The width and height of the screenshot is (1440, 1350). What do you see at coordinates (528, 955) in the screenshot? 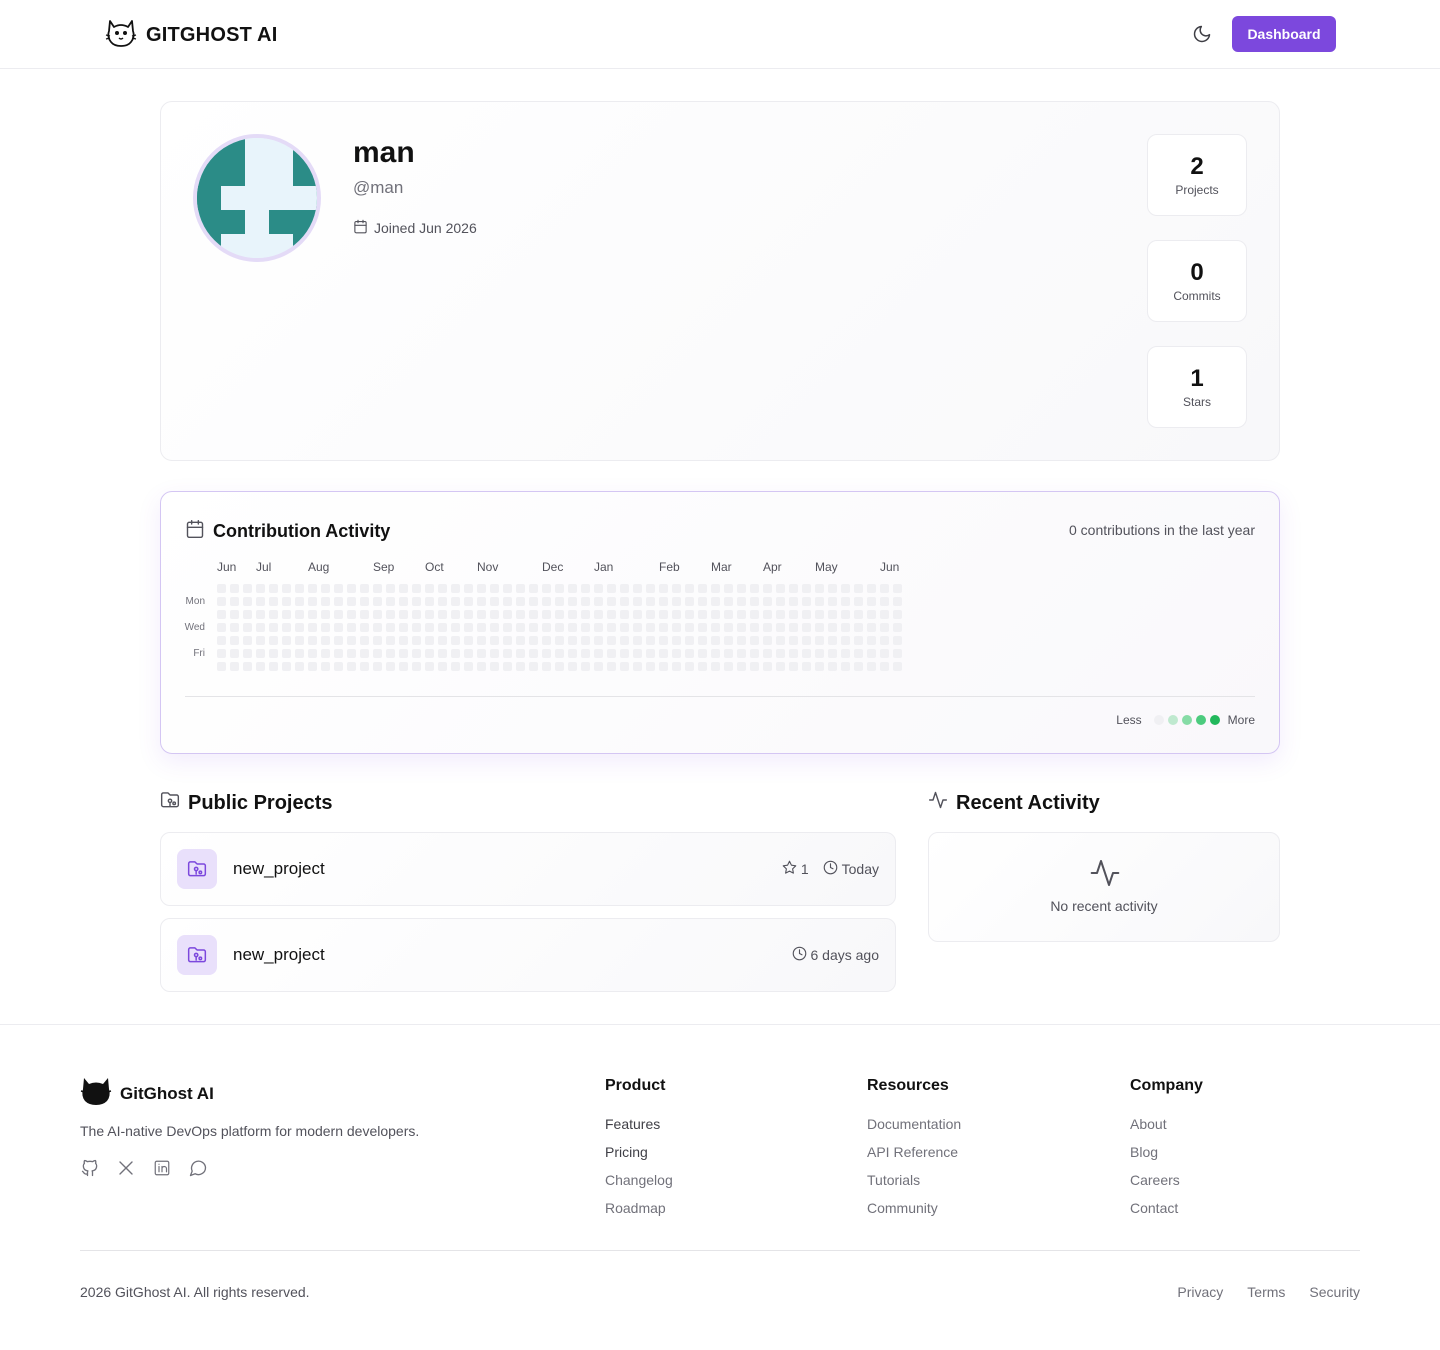
I see `project-card: new_project 6 days ago` at bounding box center [528, 955].